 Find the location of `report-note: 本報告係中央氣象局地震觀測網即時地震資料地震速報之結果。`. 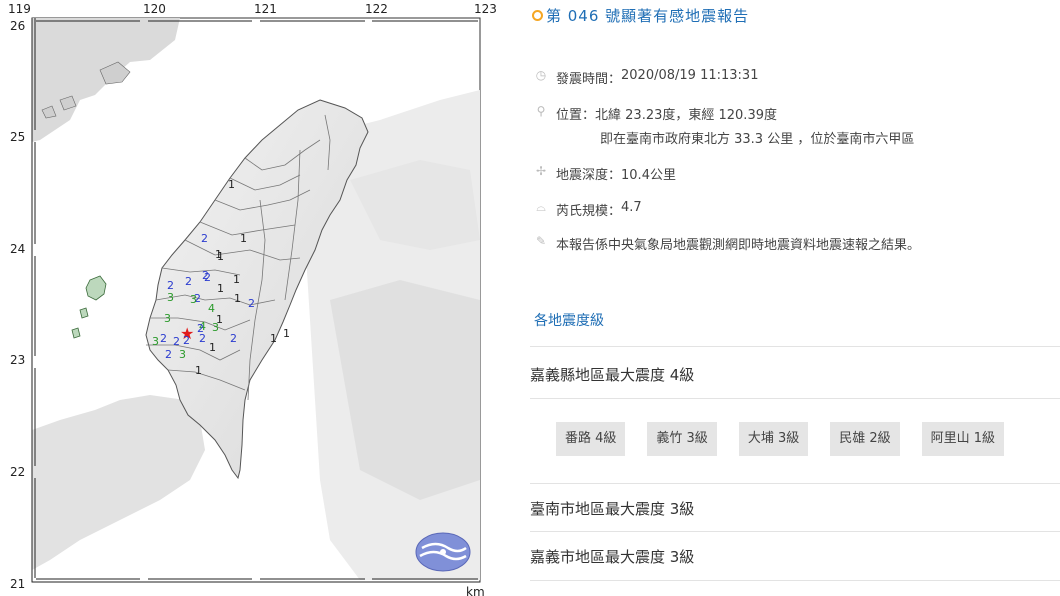

report-note: 本報告係中央氣象局地震觀測網即時地震資料地震速報之結果。 is located at coordinates (738, 245).